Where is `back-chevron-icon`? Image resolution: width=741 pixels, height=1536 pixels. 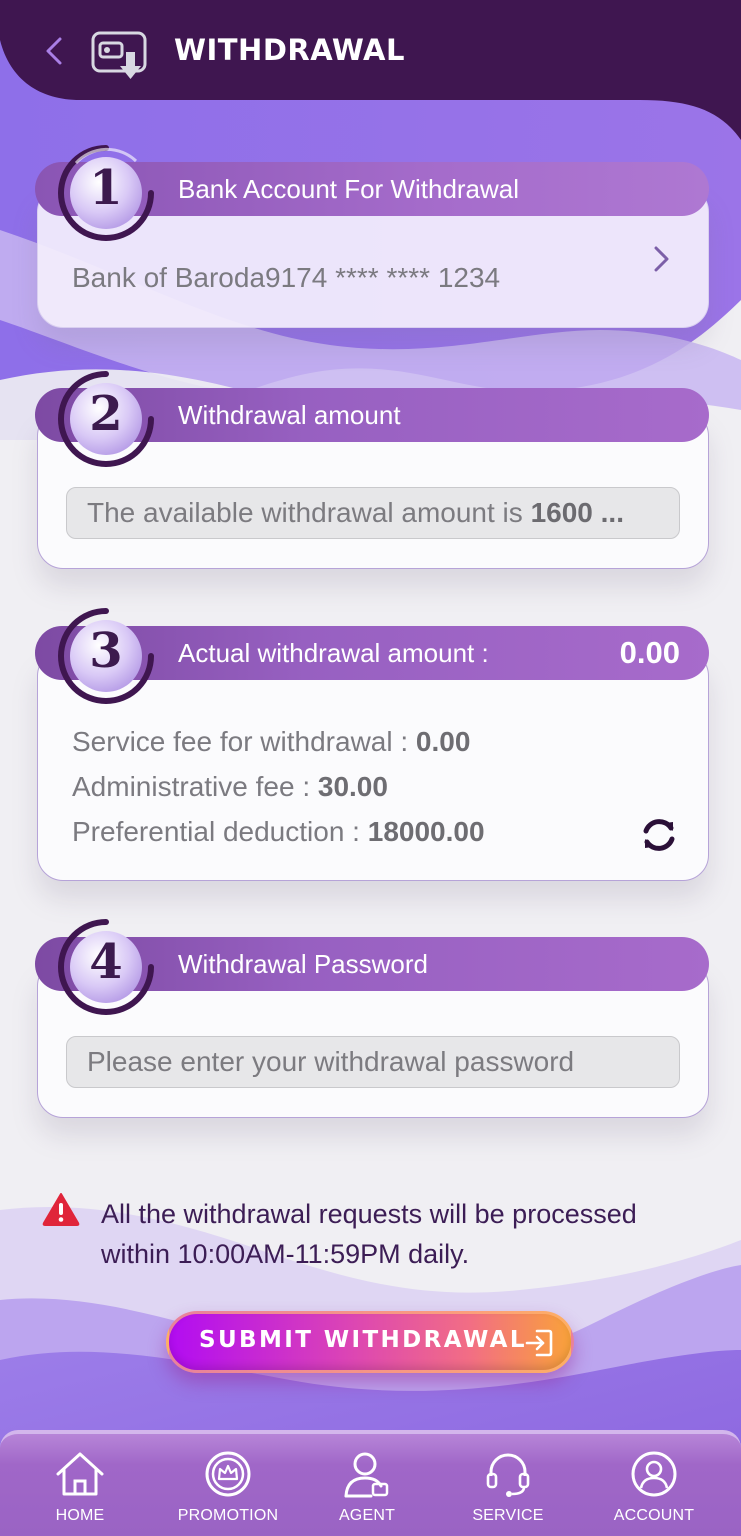 back-chevron-icon is located at coordinates (54, 51).